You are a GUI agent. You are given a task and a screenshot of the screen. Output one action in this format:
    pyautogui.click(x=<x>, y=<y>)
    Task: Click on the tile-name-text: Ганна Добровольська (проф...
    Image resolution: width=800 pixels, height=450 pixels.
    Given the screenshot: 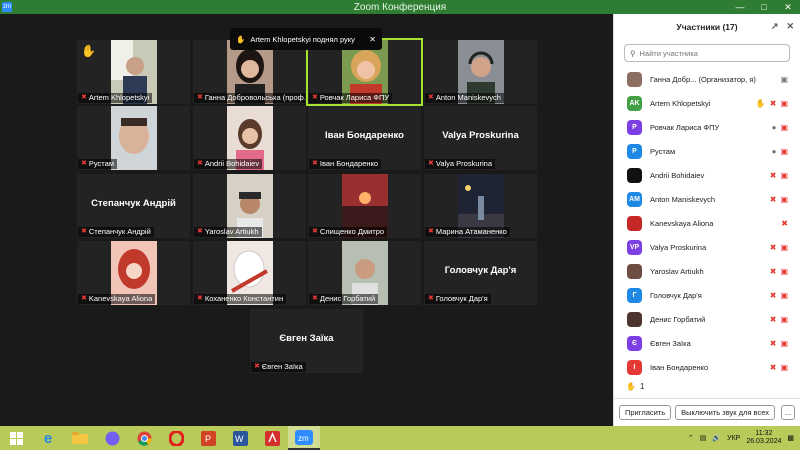 What is the action you would take?
    pyautogui.click(x=254, y=97)
    